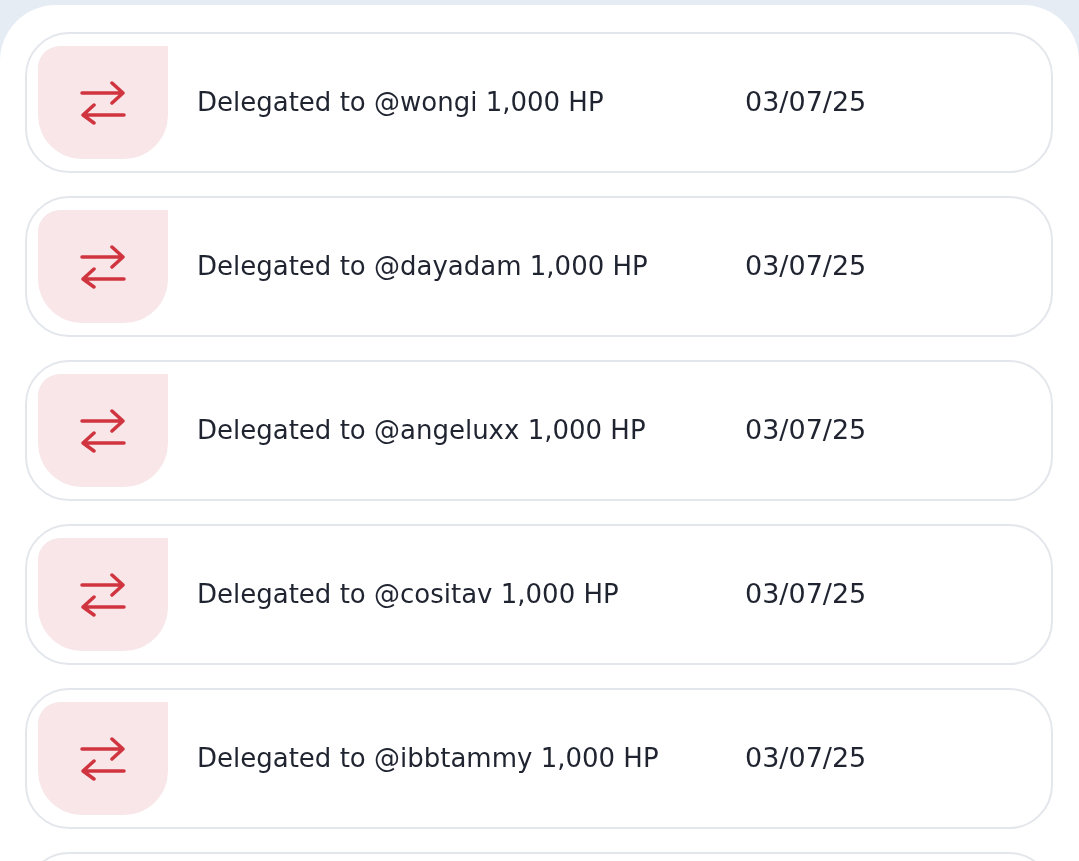 The image size is (1079, 861). Describe the element at coordinates (408, 595) in the screenshot. I see `transaction-description: Delegated to @cositav 1,000 HP` at that location.